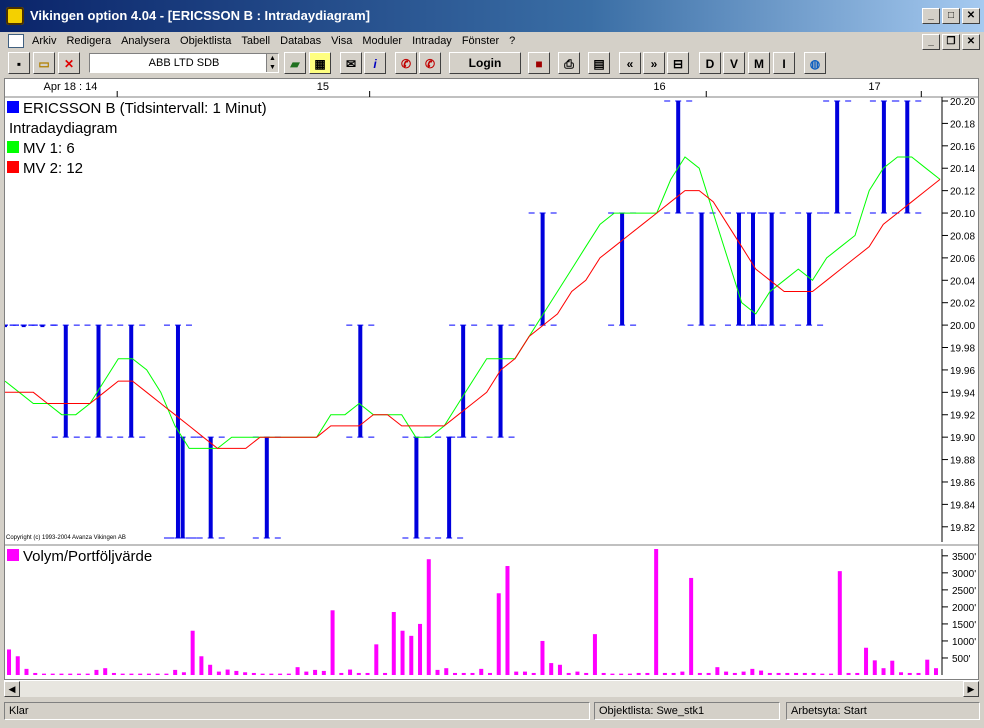 This screenshot has width=984, height=728. I want to click on rewind-icon: «, so click(630, 63).